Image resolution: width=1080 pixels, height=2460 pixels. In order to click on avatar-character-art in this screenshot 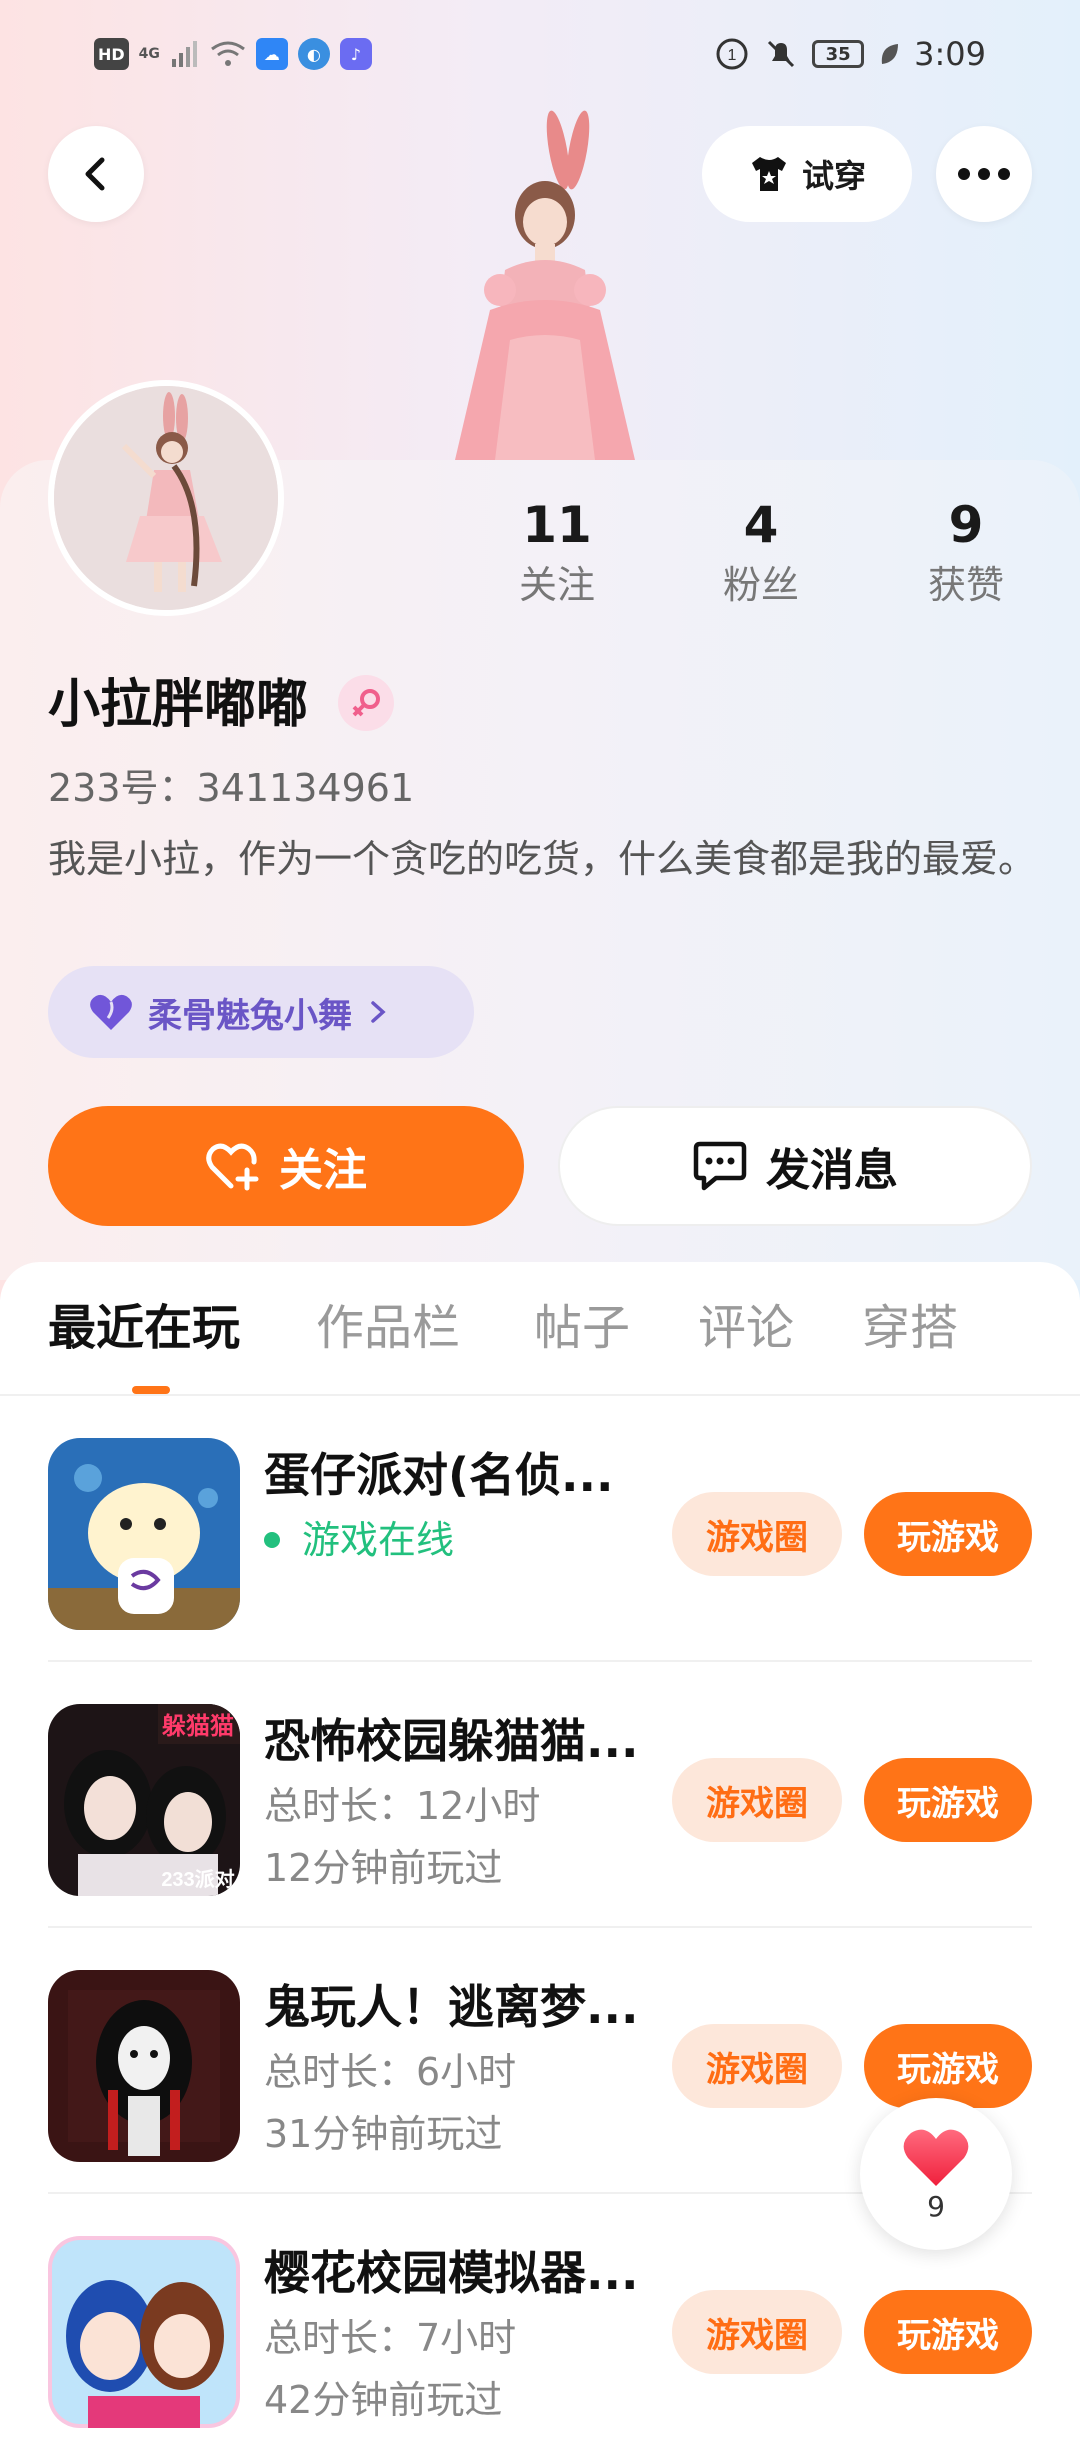, I will do `click(545, 285)`.